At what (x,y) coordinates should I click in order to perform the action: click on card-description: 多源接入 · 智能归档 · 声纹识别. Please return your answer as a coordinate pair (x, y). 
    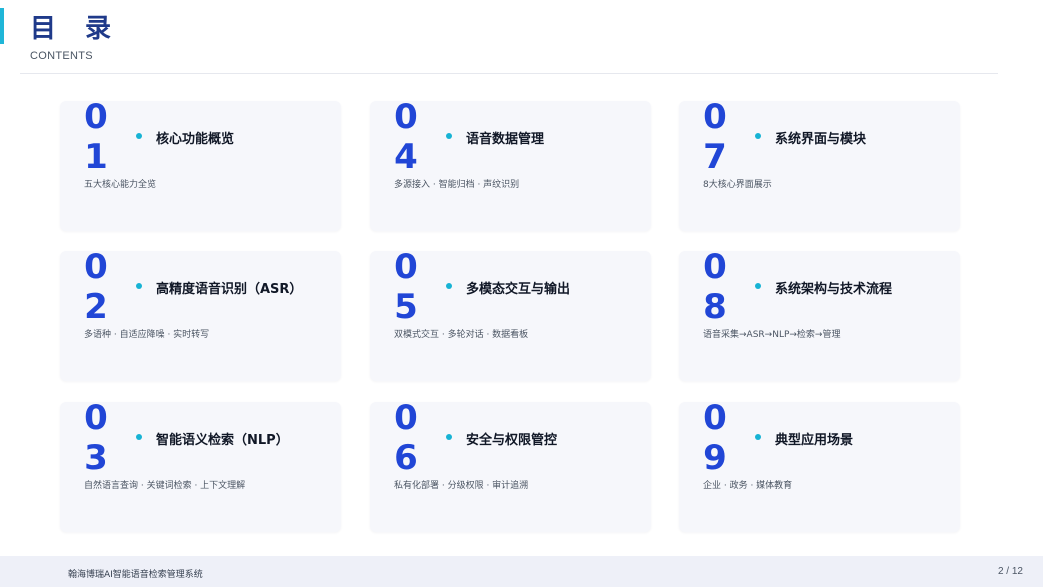
    Looking at the image, I should click on (457, 185).